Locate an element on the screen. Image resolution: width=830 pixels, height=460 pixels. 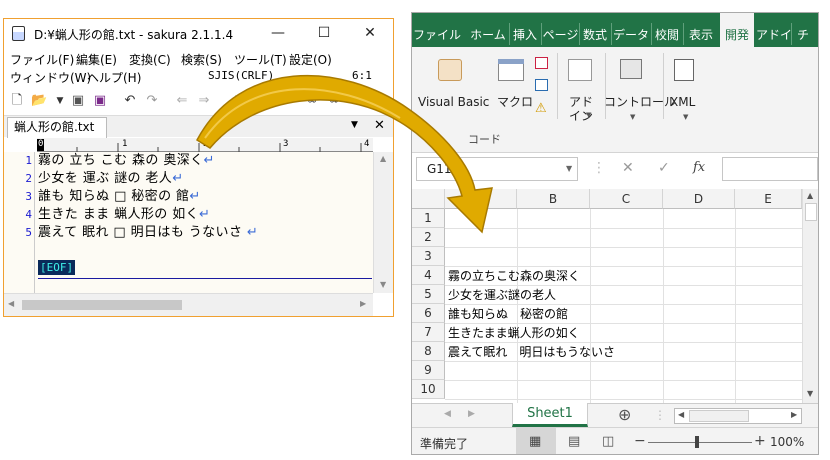
grep-icon: ✦ is located at coordinates (380, 101).